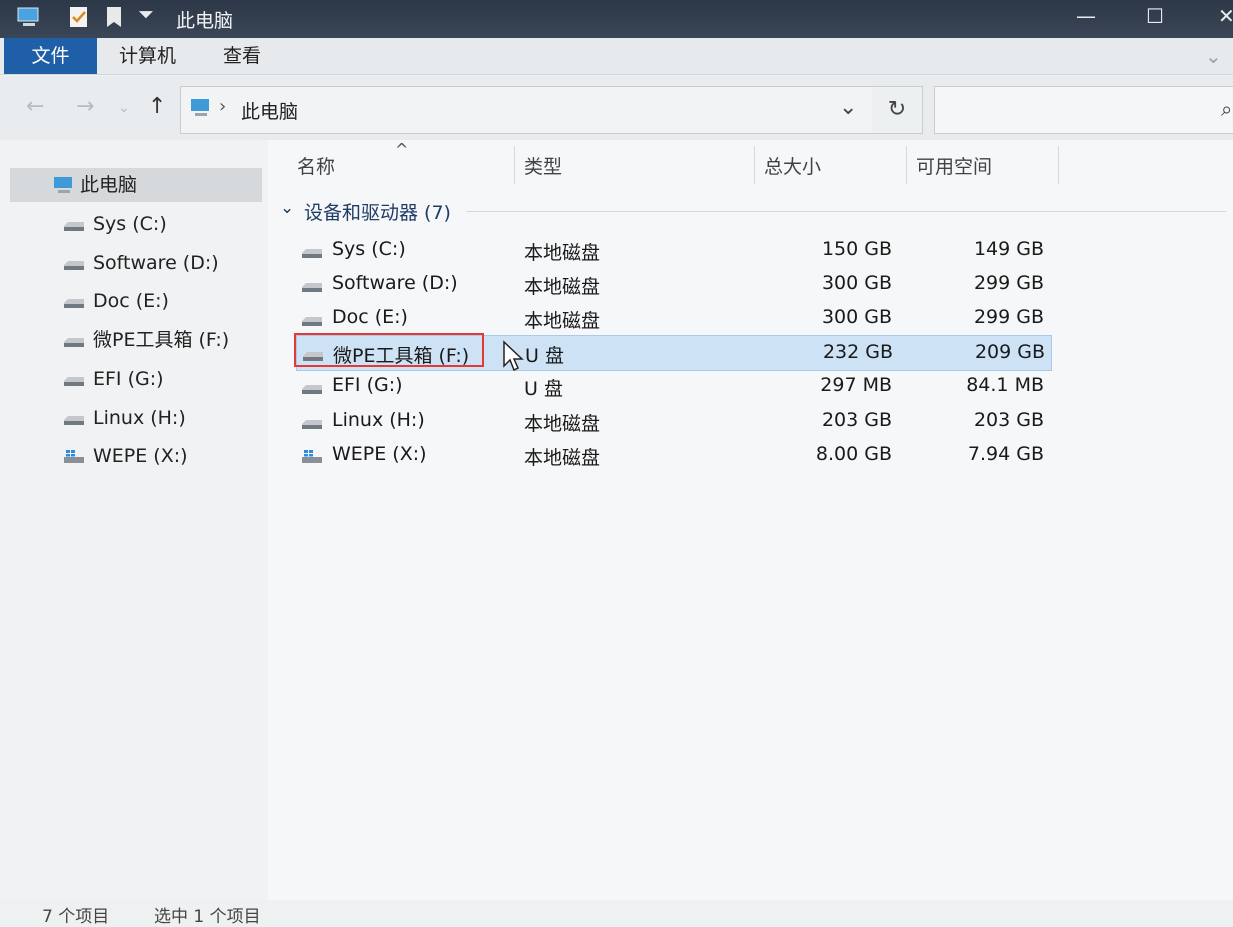 The image size is (1233, 927). I want to click on drive-free-space: 149 GB, so click(1008, 249).